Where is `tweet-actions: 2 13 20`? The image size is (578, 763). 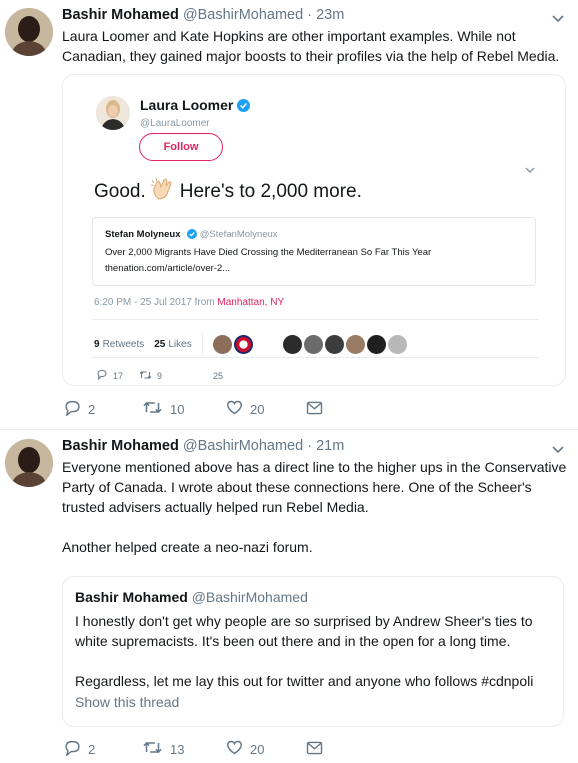 tweet-actions: 2 13 20 is located at coordinates (193, 749).